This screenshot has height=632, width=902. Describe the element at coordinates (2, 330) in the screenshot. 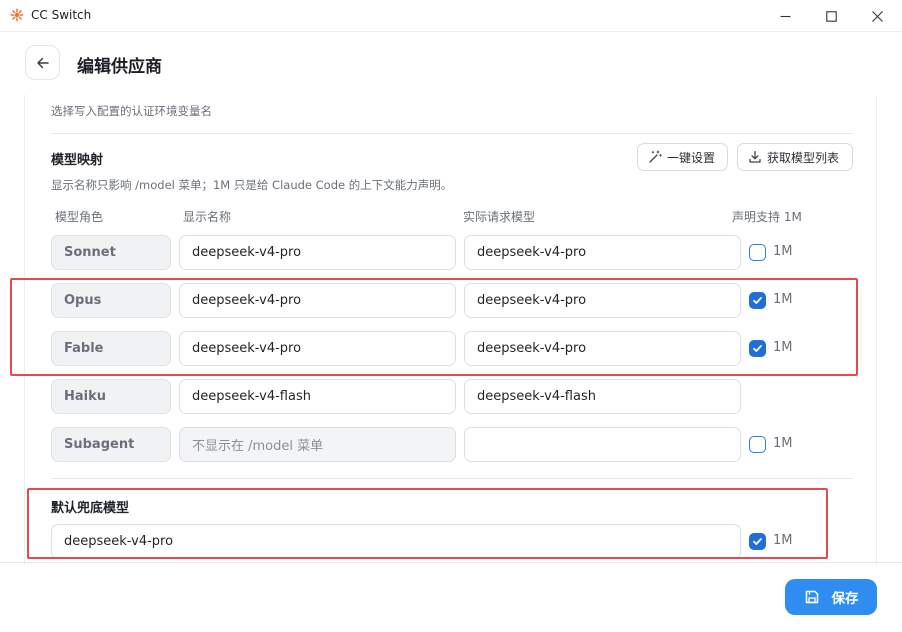

I see `left-edge-marker` at that location.